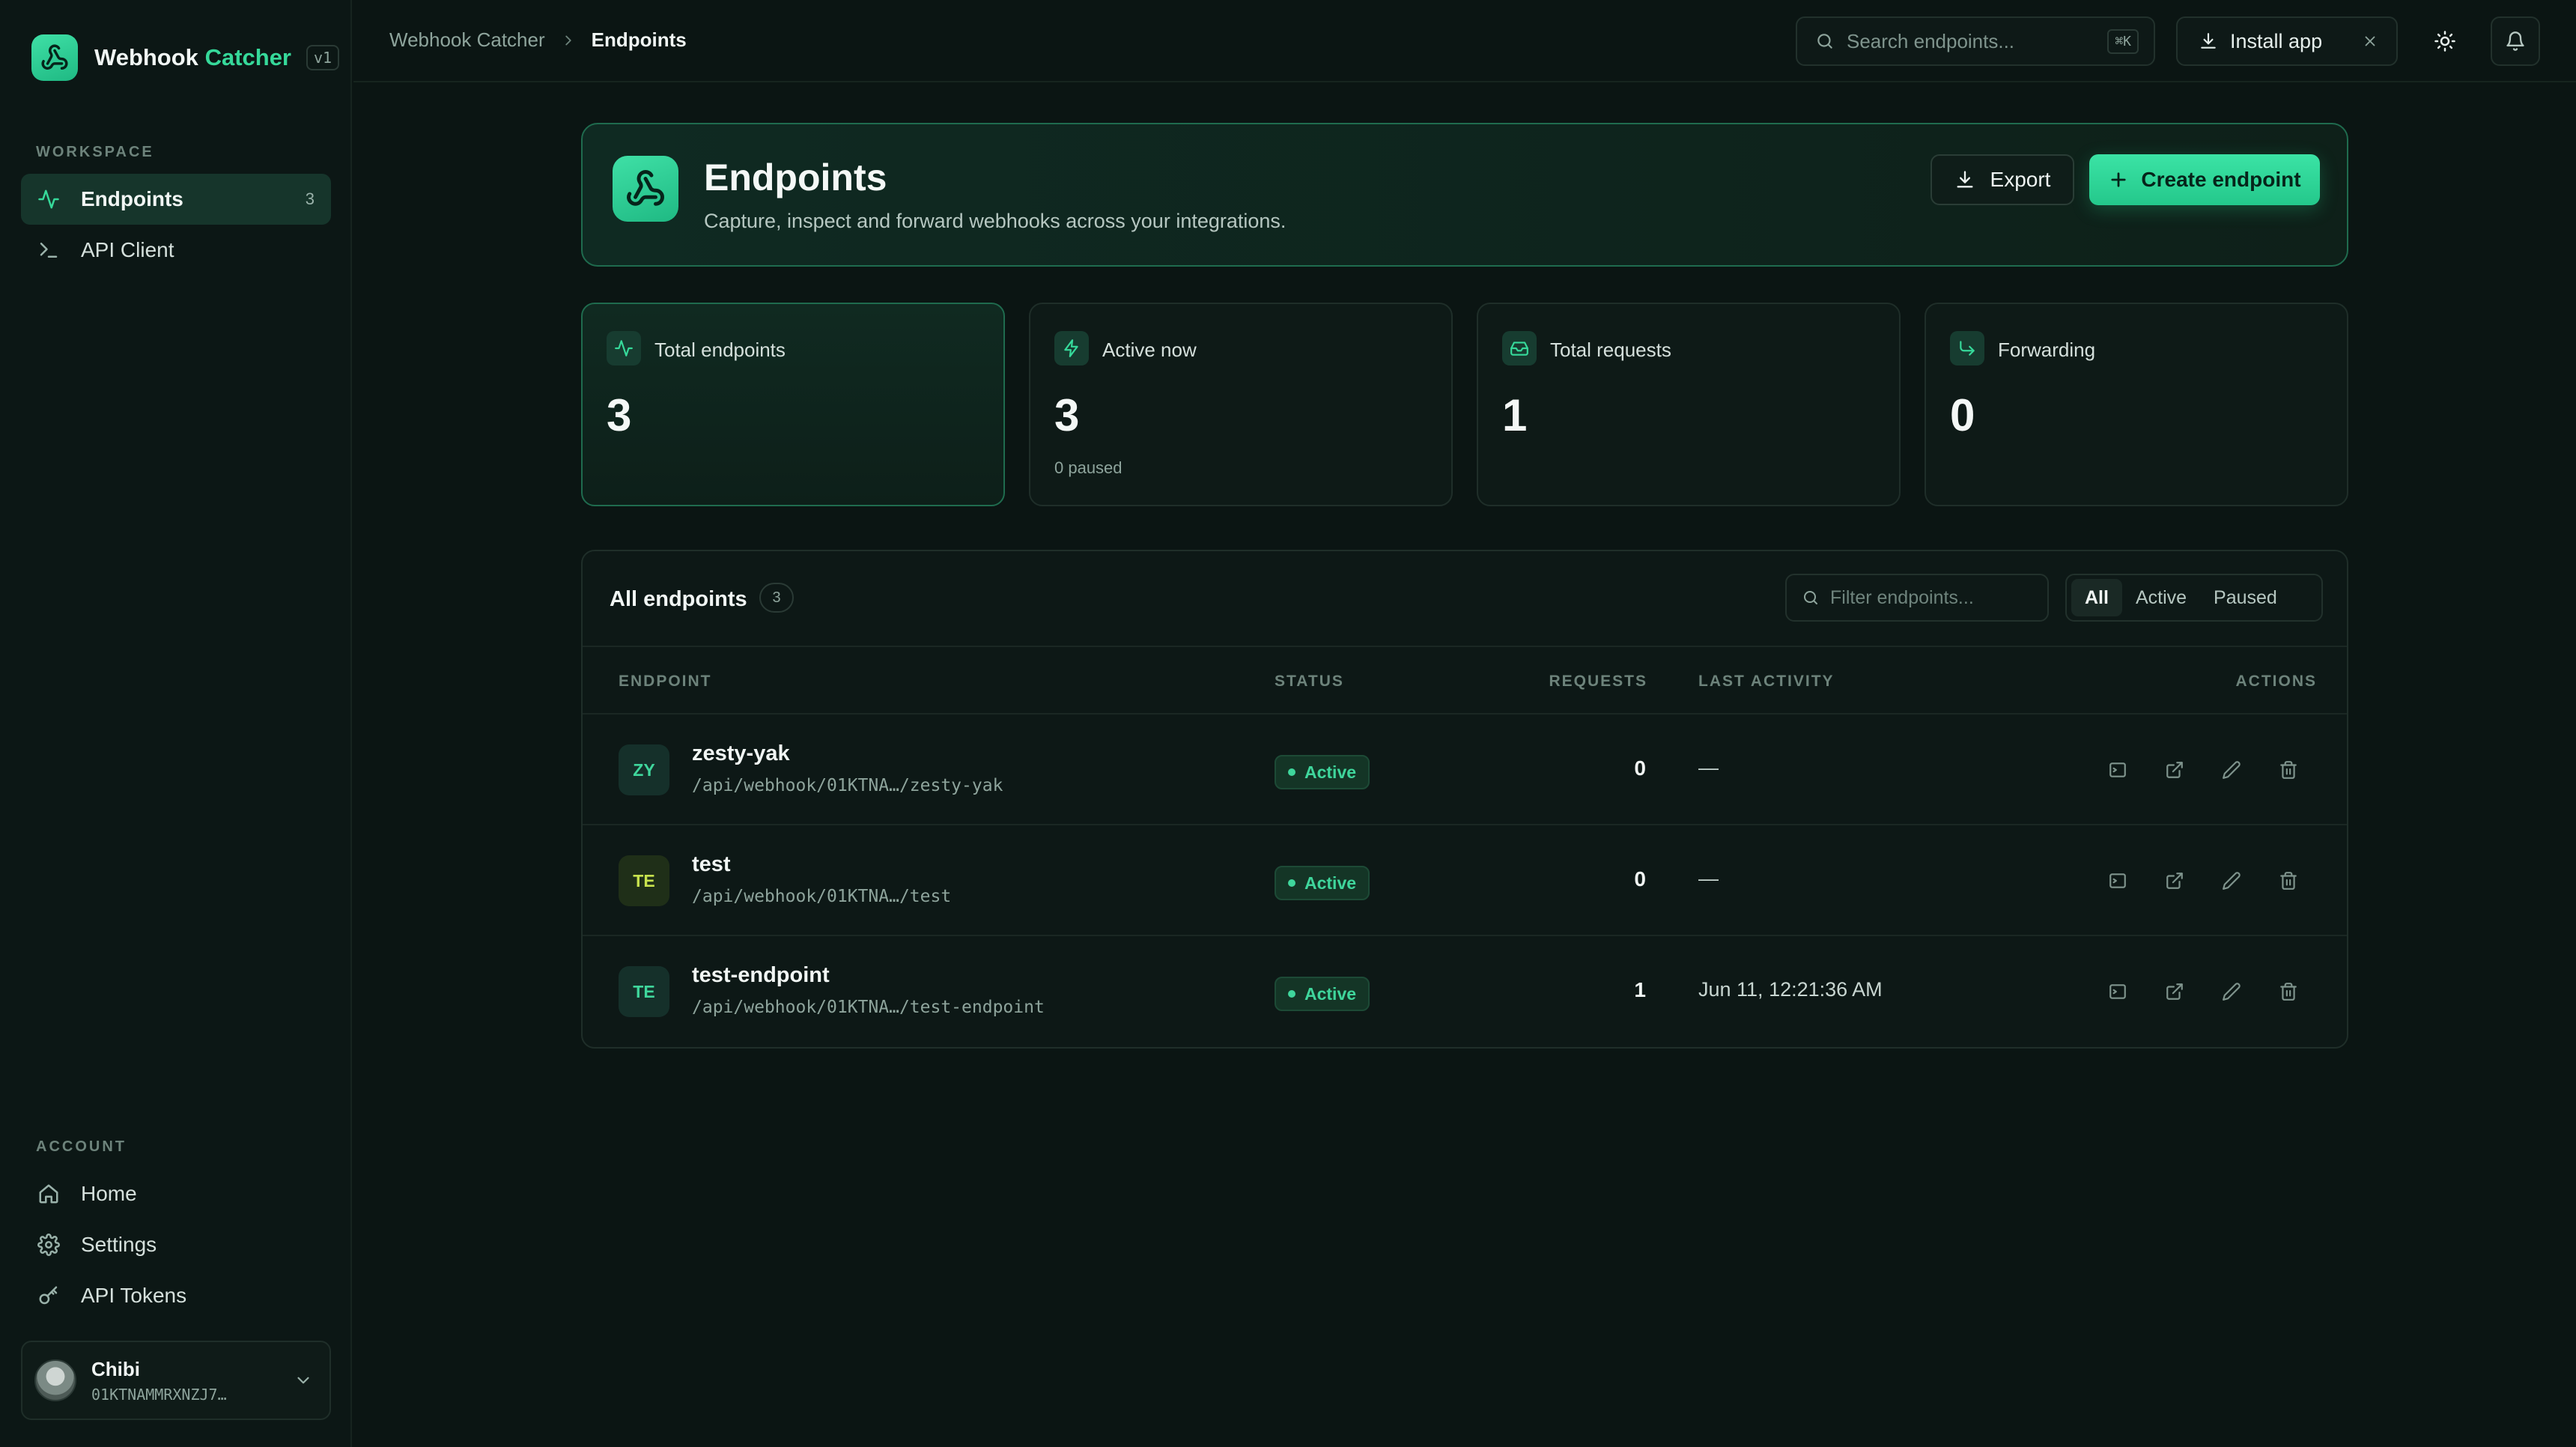 Image resolution: width=2576 pixels, height=1447 pixels. What do you see at coordinates (624, 348) in the screenshot?
I see `activity-icon` at bounding box center [624, 348].